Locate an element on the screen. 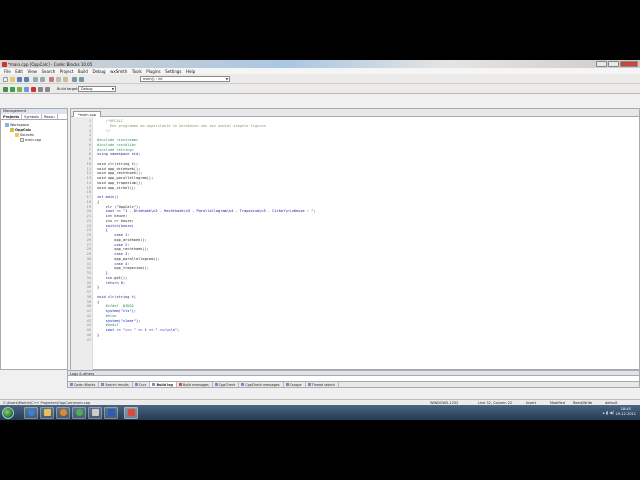  log-tab-cppcheck-messages: CppCheck messages is located at coordinates (261, 384).